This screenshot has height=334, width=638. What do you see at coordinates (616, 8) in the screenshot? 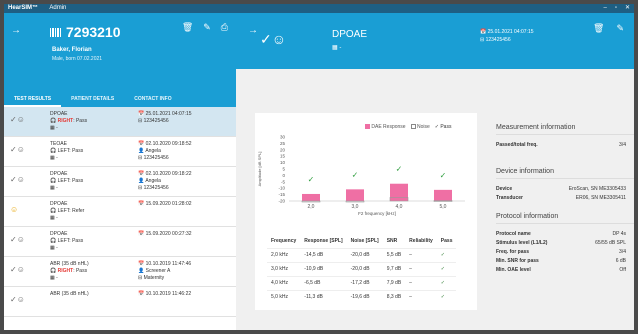
I see `maximize-icon: ▫` at bounding box center [616, 8].